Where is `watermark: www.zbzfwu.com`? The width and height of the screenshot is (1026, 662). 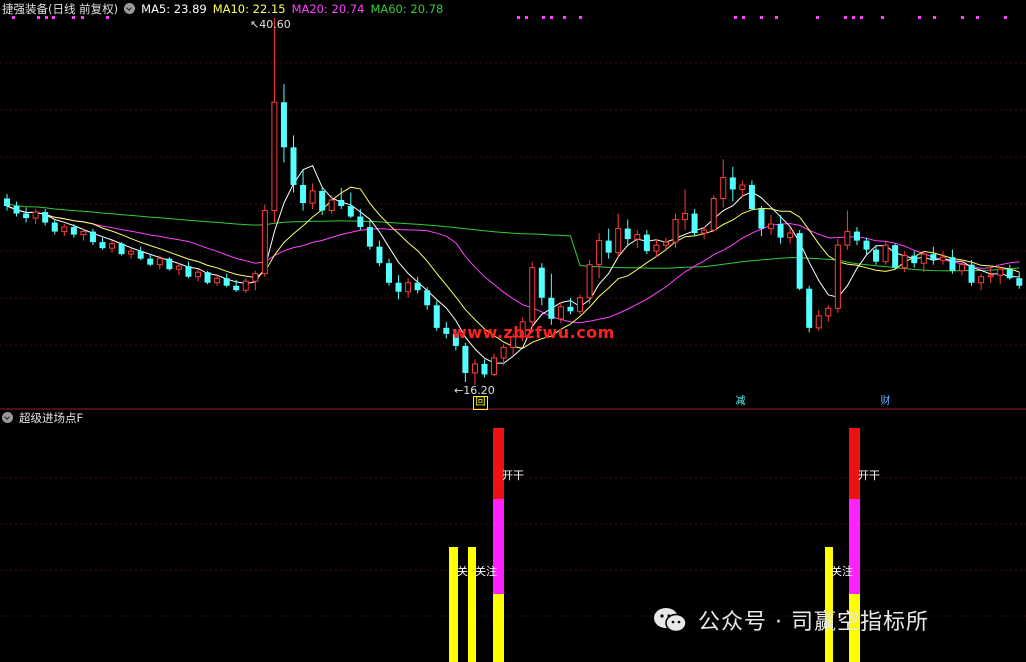
watermark: www.zbzfwu.com is located at coordinates (533, 332).